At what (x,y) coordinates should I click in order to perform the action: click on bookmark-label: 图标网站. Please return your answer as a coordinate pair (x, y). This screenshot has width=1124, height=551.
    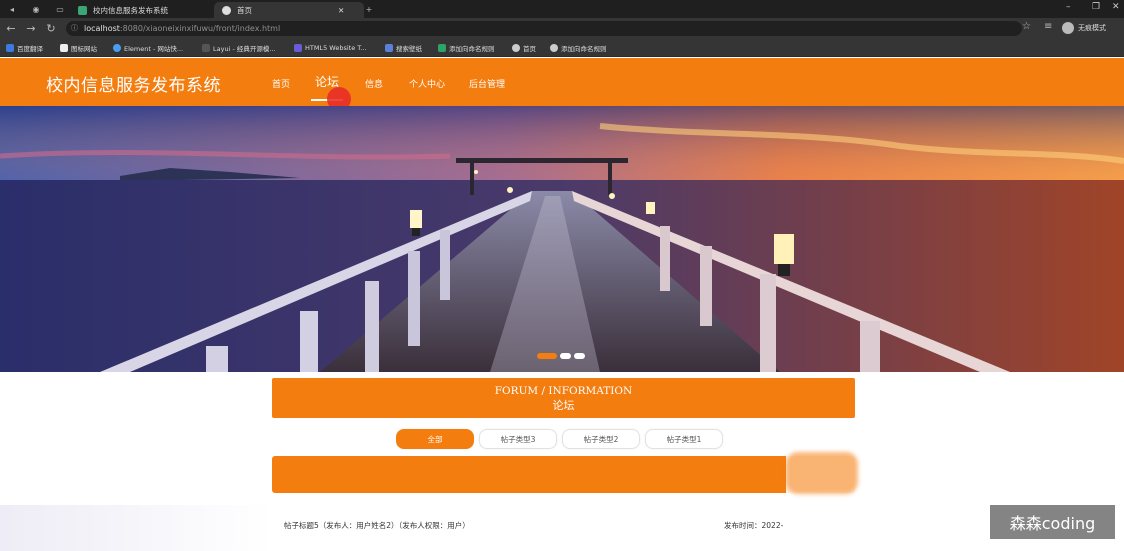
    Looking at the image, I should click on (84, 49).